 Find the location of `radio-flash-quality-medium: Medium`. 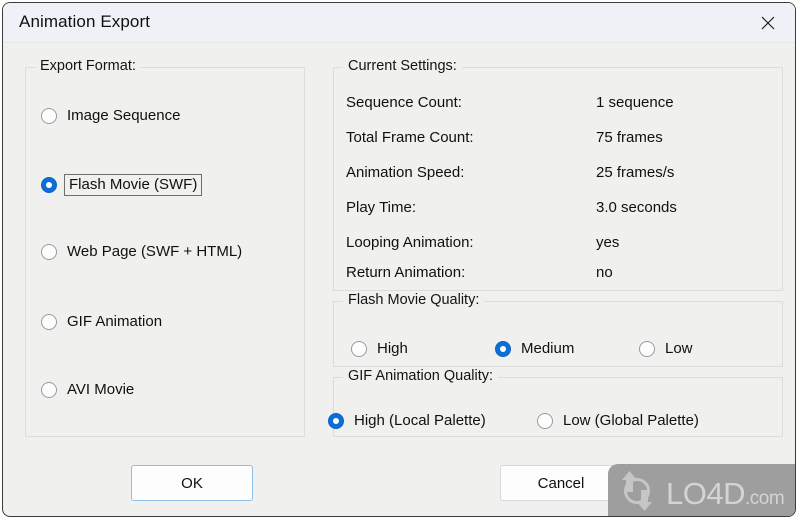

radio-flash-quality-medium: Medium is located at coordinates (534, 349).